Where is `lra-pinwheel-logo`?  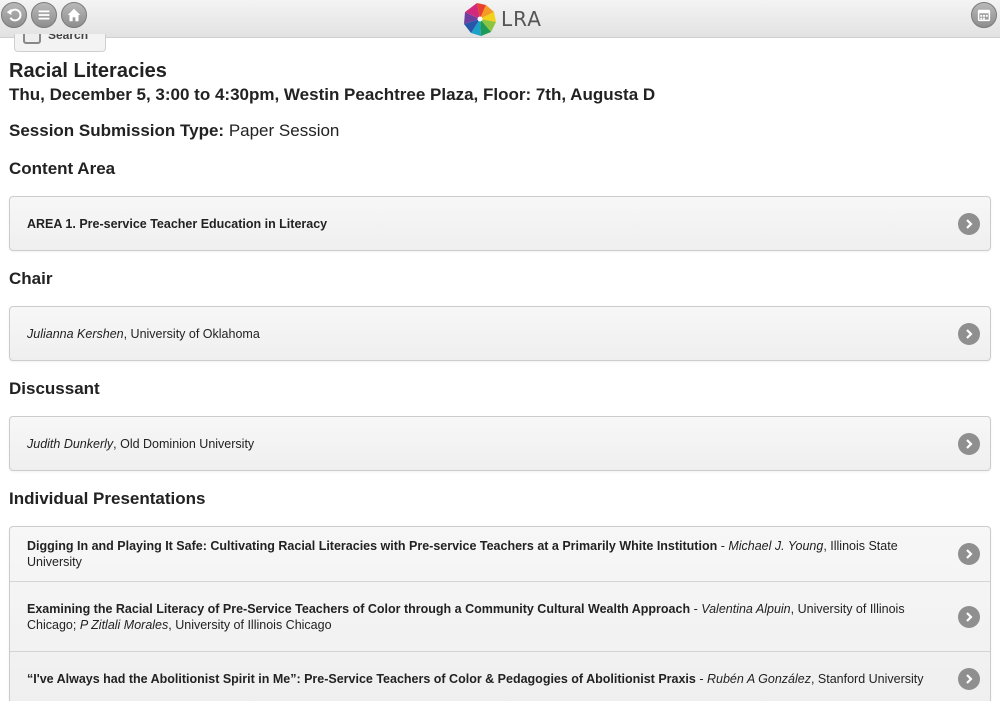
lra-pinwheel-logo is located at coordinates (480, 19).